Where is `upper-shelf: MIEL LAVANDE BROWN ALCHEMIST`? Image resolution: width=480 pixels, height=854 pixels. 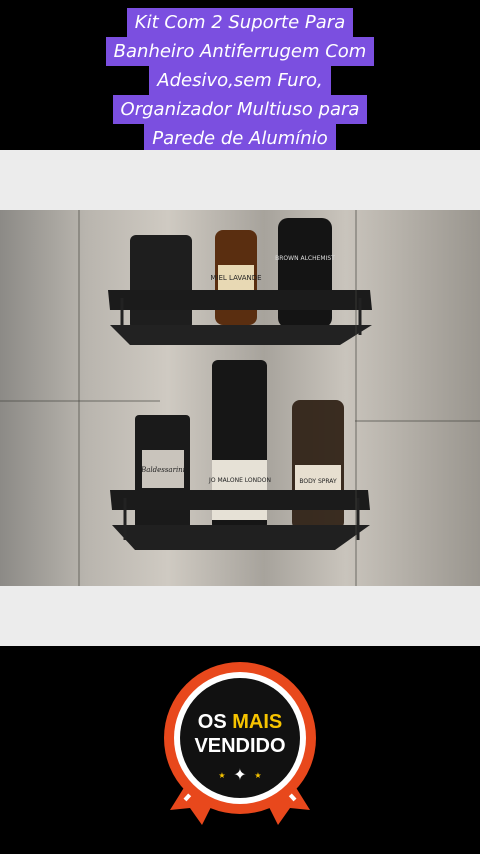
upper-shelf: MIEL LAVANDE BROWN ALCHEMIST is located at coordinates (240, 281).